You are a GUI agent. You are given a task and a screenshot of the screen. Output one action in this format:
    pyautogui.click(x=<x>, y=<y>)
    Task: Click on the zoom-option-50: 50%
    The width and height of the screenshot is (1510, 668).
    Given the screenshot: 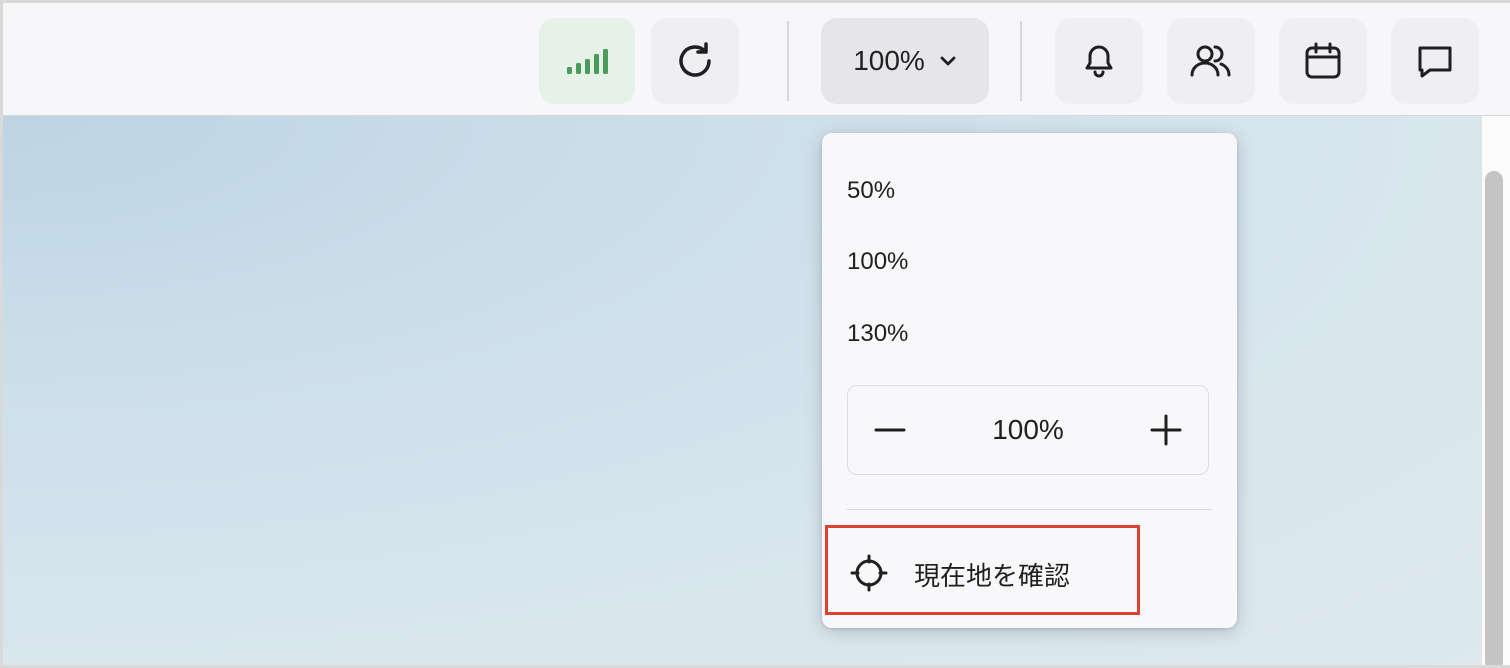 What is the action you would take?
    pyautogui.click(x=871, y=191)
    